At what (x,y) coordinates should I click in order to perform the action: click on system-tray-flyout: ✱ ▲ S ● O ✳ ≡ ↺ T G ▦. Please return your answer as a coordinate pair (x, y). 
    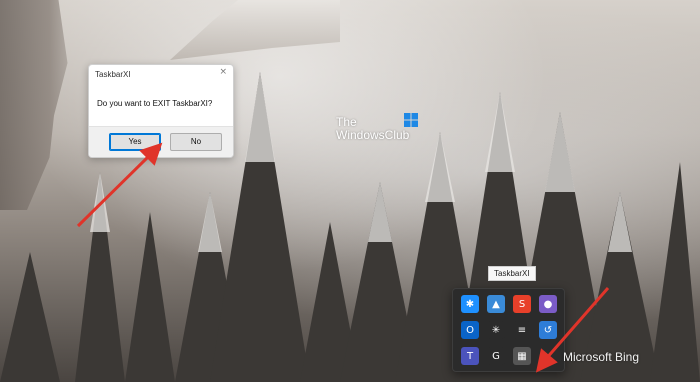
    Looking at the image, I should click on (508, 330).